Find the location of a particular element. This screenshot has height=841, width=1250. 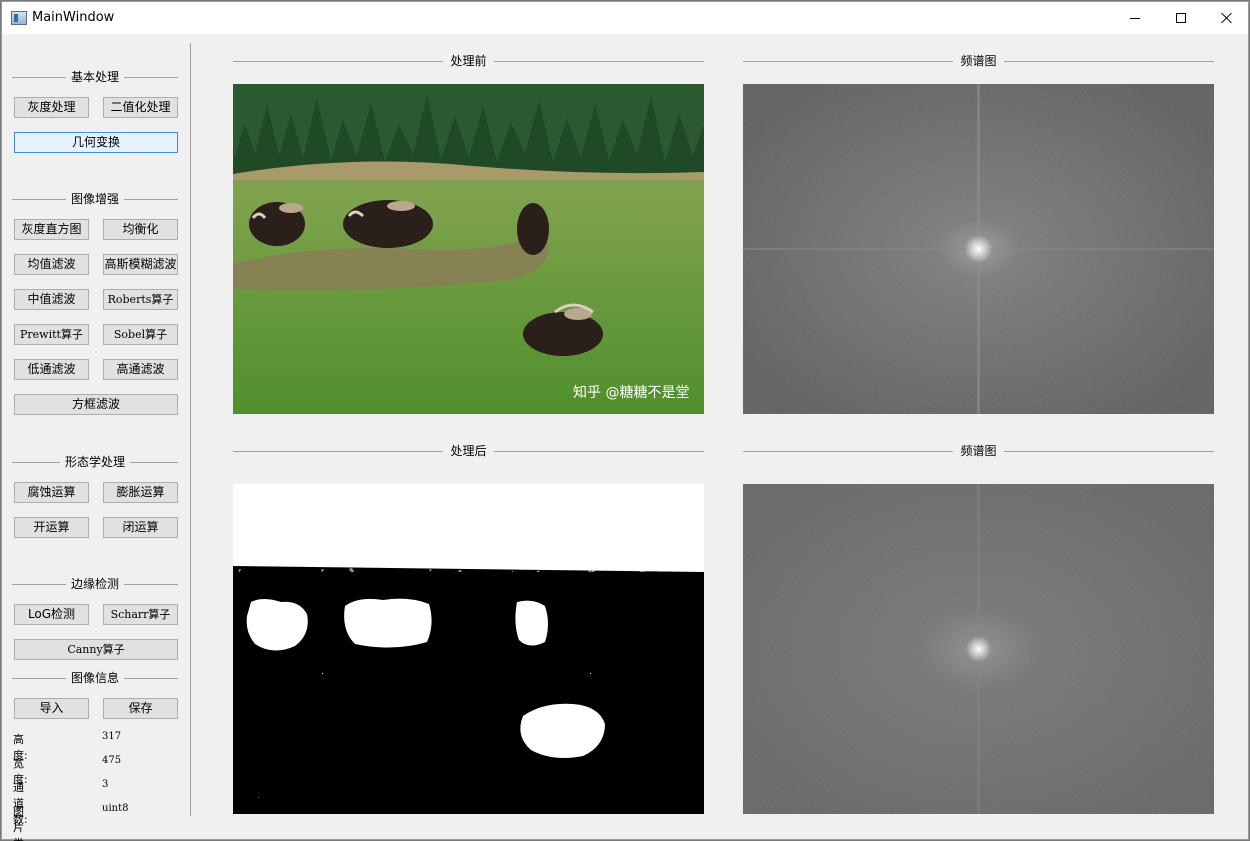

lowpass-filter-button: 低通滤波 is located at coordinates (51, 369).